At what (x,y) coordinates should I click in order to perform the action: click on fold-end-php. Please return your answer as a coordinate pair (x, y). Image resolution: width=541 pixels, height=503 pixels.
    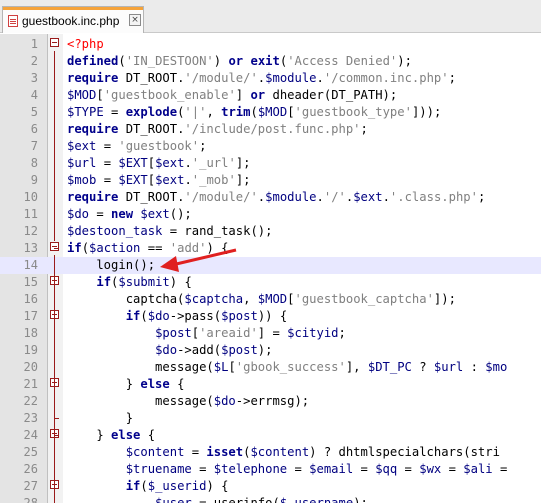
    Looking at the image, I should click on (56, 248).